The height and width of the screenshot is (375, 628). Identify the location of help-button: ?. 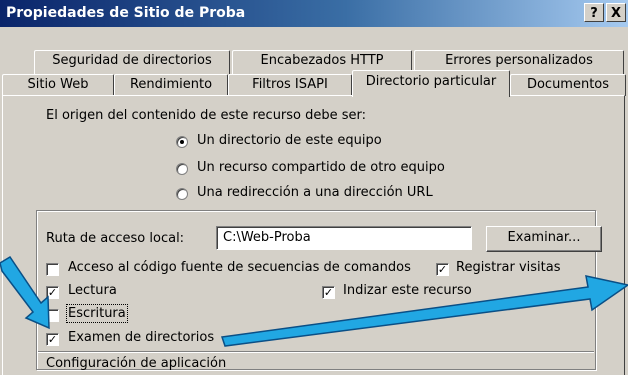
(594, 12).